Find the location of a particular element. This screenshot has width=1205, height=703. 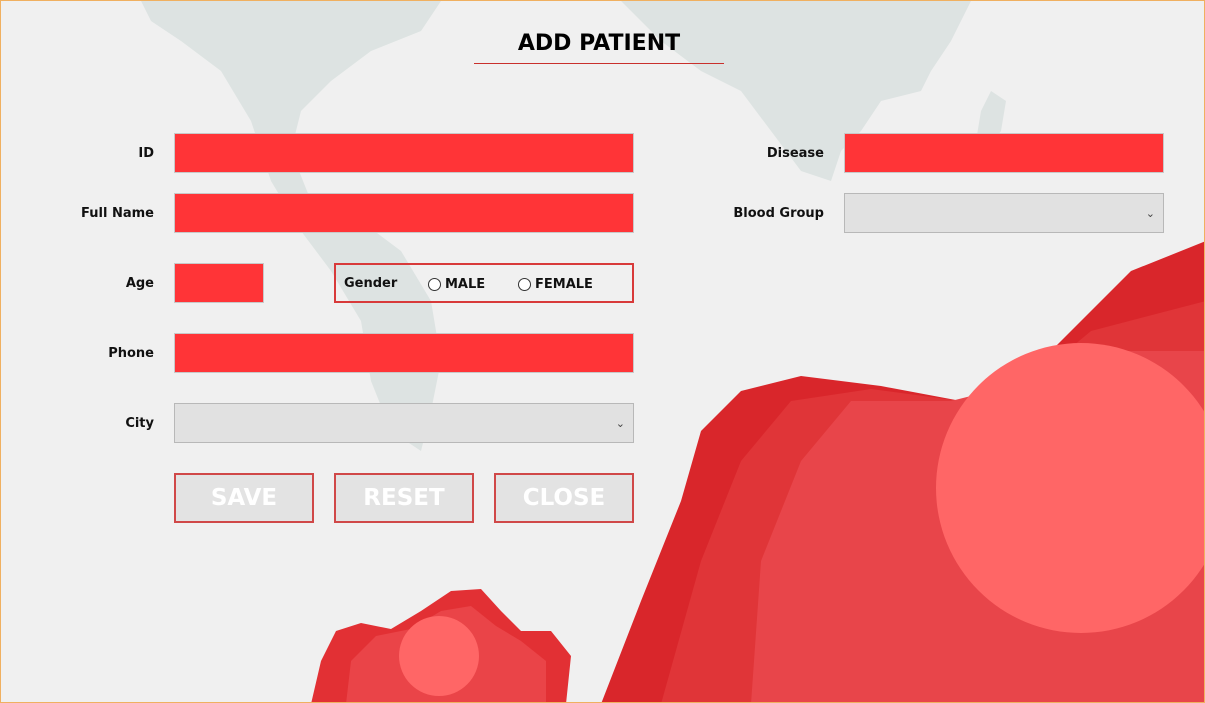

gender-male-label: MALE is located at coordinates (465, 284).